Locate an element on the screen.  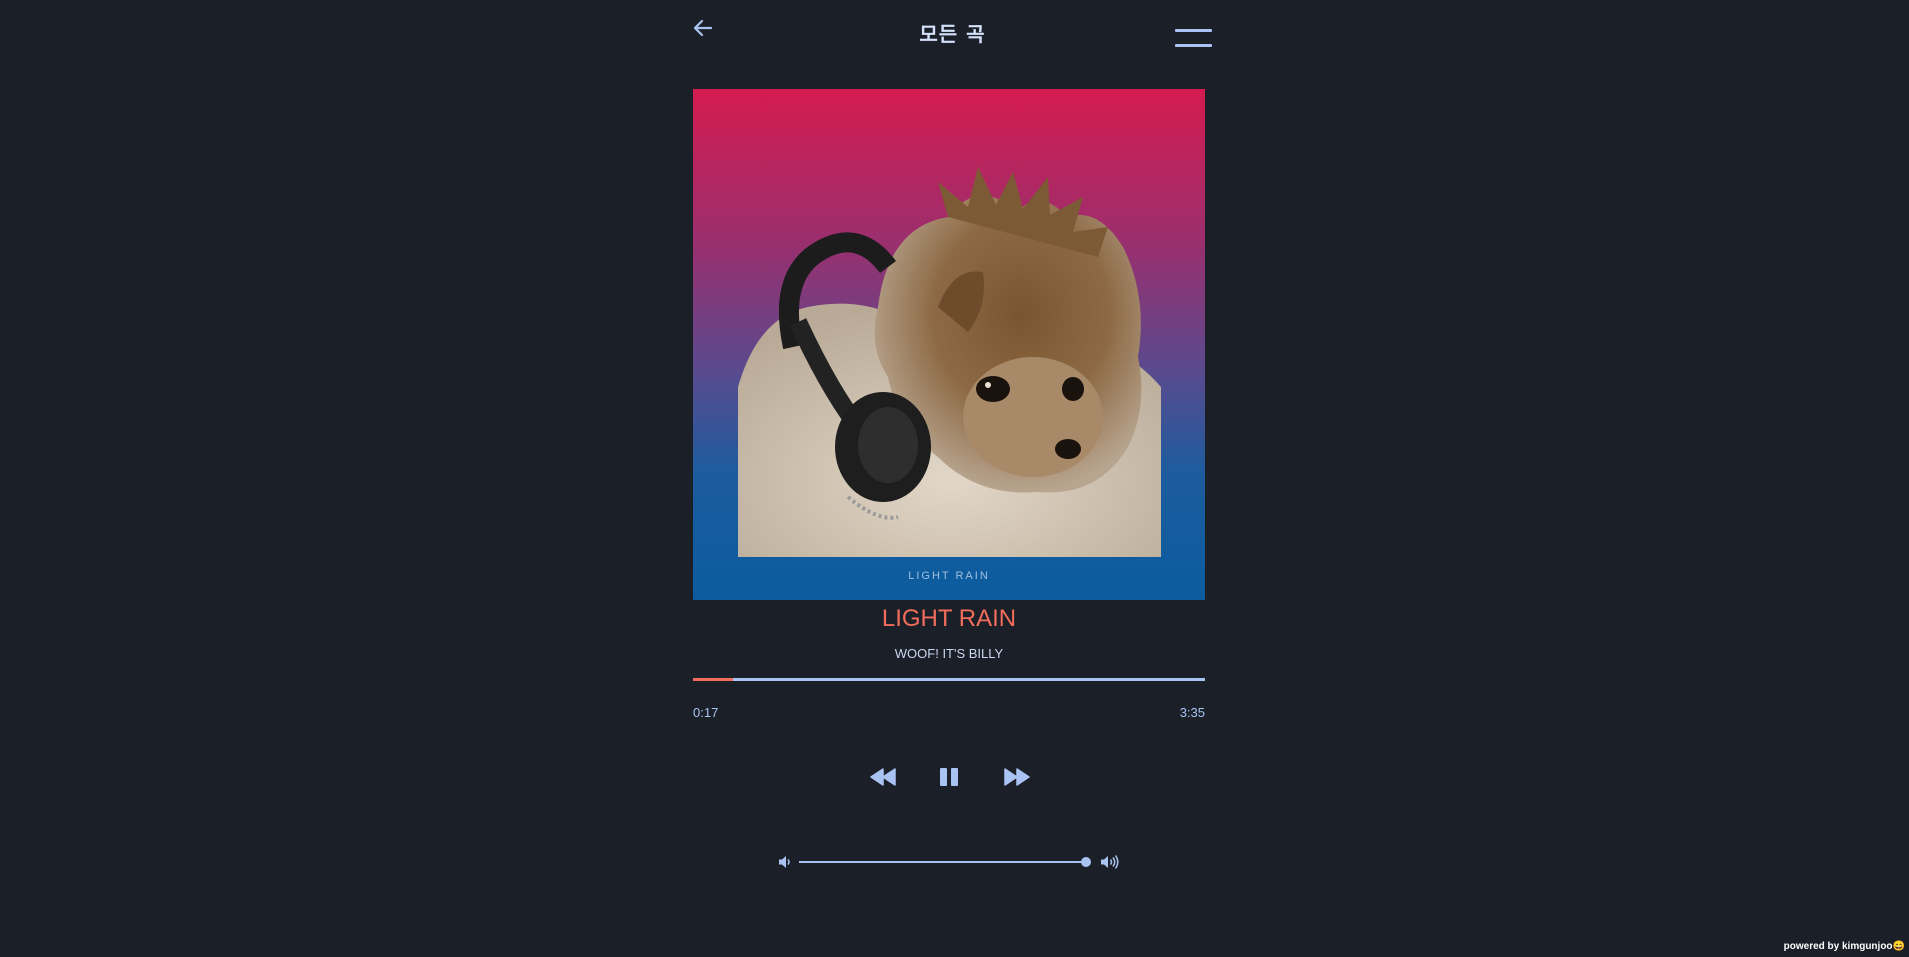
mute-button is located at coordinates (785, 864).